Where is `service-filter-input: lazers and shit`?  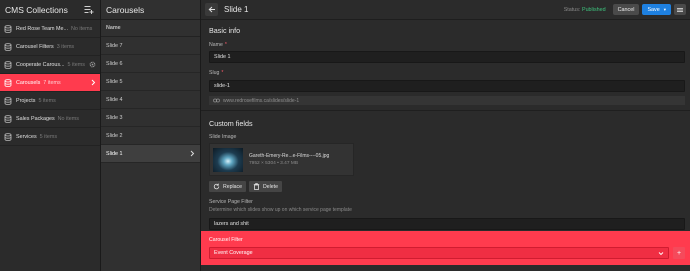
service-filter-input: lazers and shit is located at coordinates (447, 224).